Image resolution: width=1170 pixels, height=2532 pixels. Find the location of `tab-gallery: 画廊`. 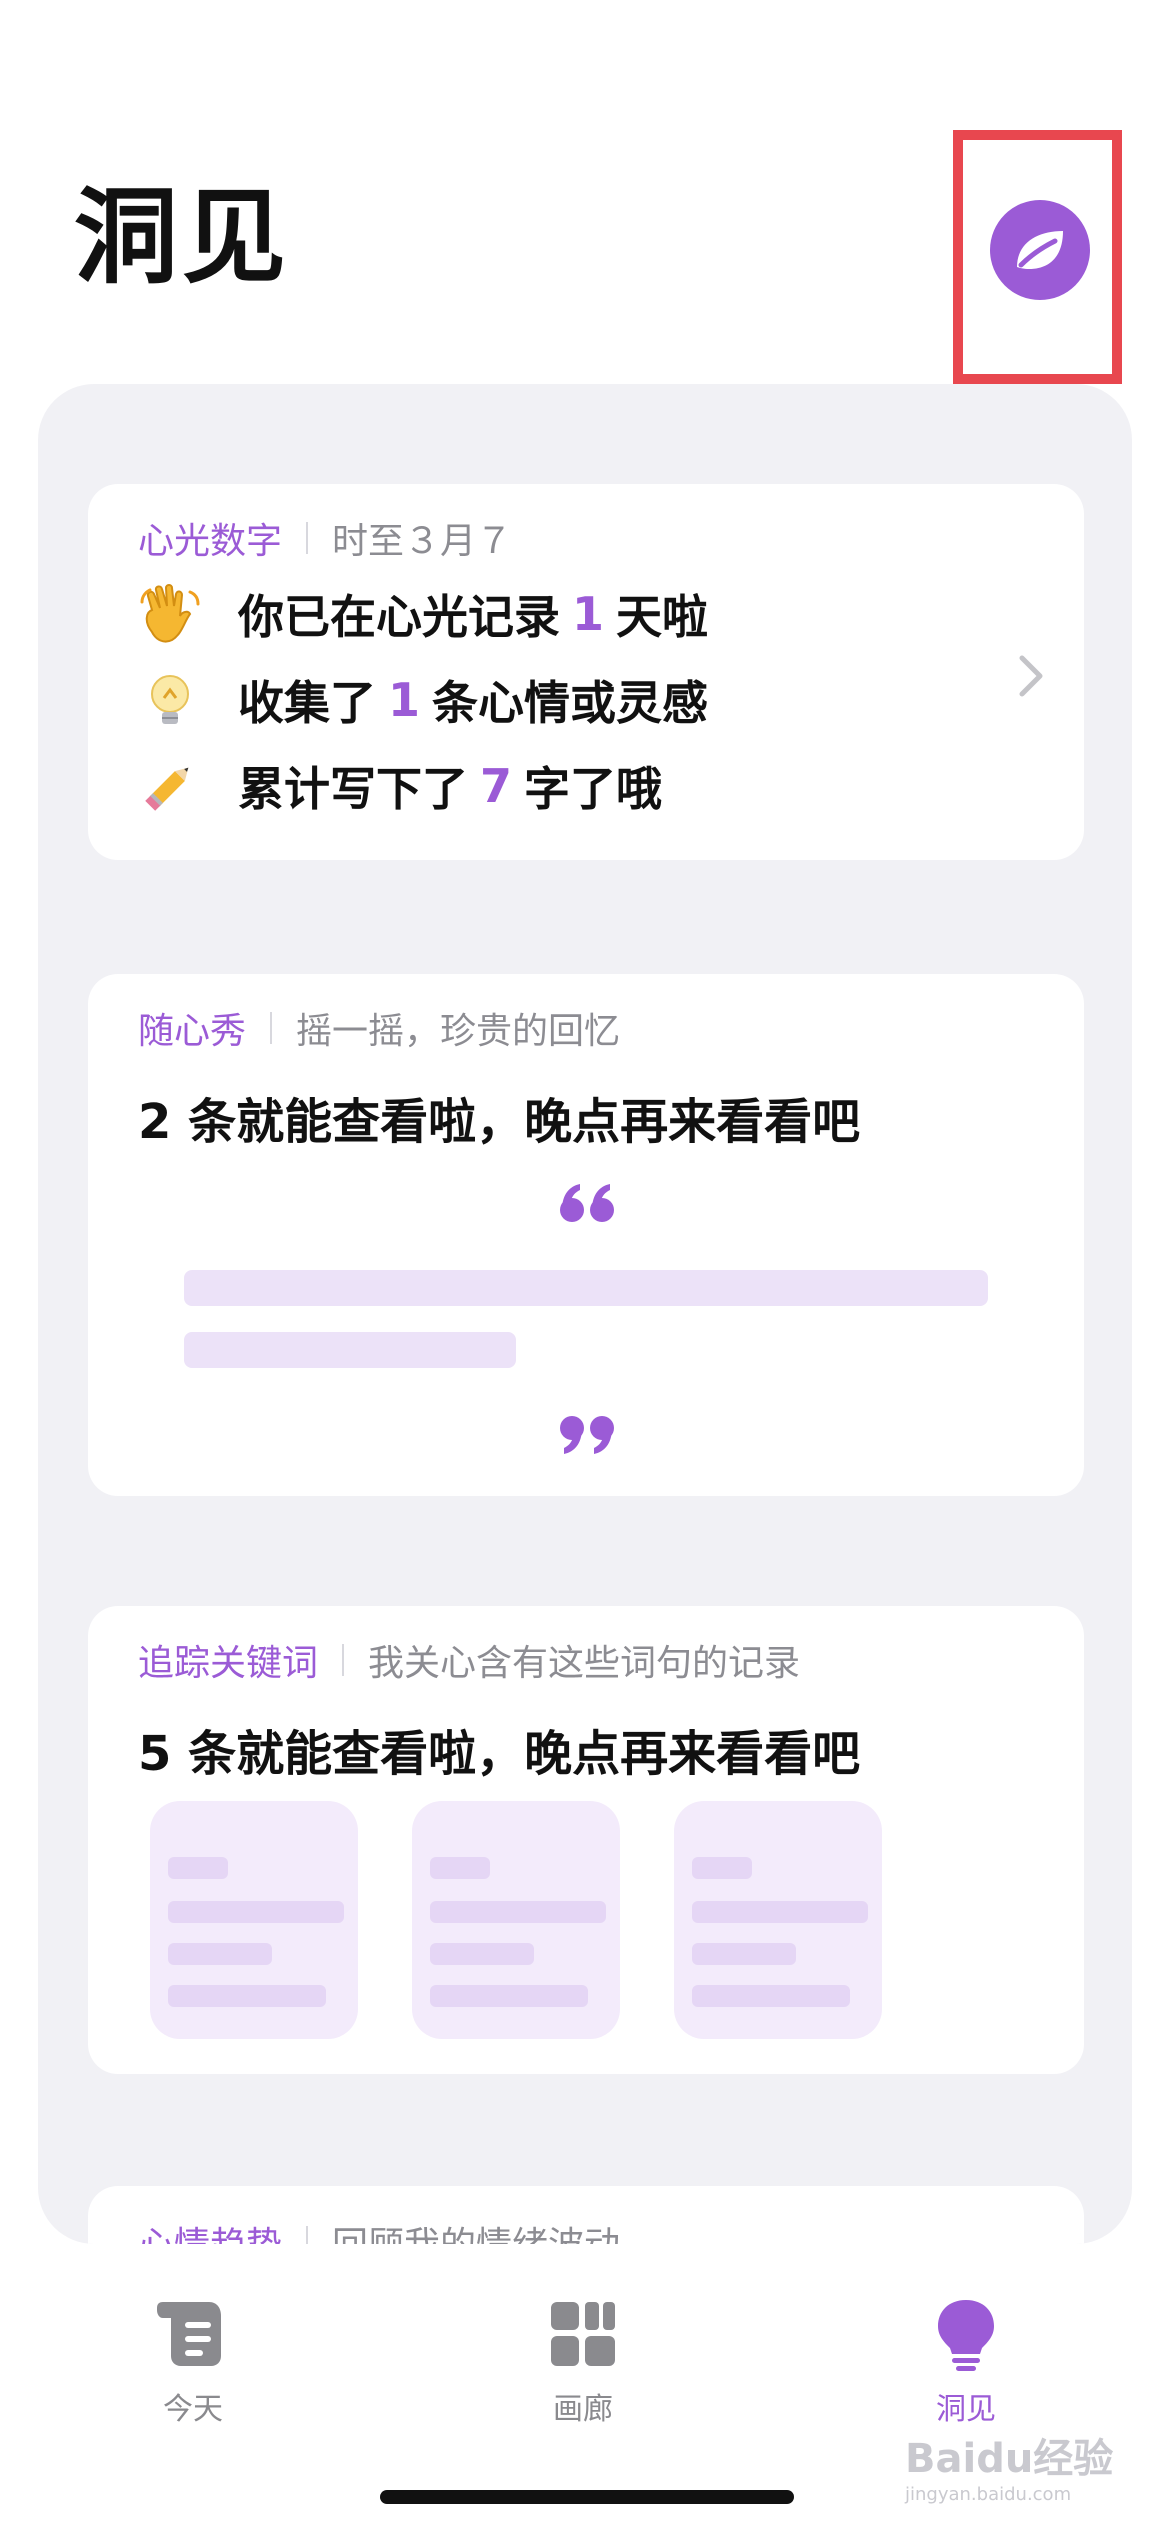

tab-gallery: 画廊 is located at coordinates (583, 2362).